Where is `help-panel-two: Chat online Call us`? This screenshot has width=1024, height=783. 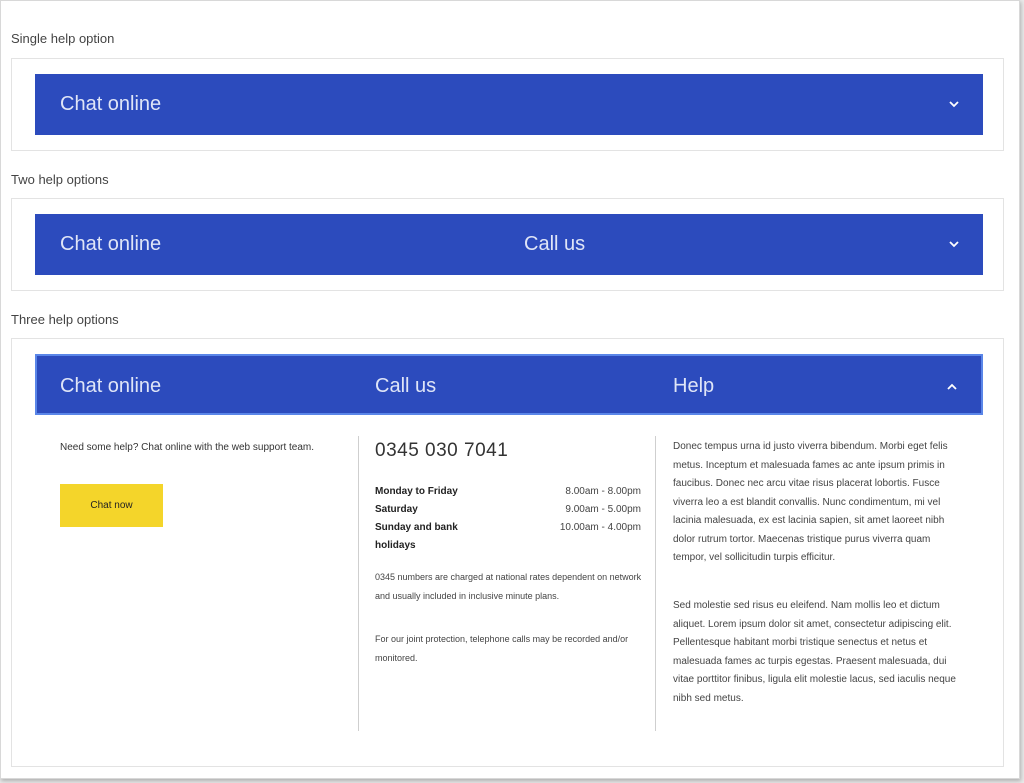 help-panel-two: Chat online Call us is located at coordinates (507, 244).